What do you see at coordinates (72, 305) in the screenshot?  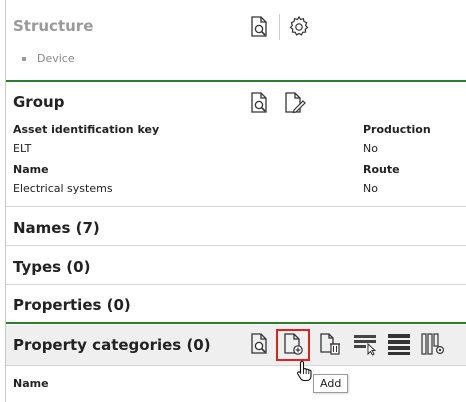 I see `properties-title: Properties (0)` at bounding box center [72, 305].